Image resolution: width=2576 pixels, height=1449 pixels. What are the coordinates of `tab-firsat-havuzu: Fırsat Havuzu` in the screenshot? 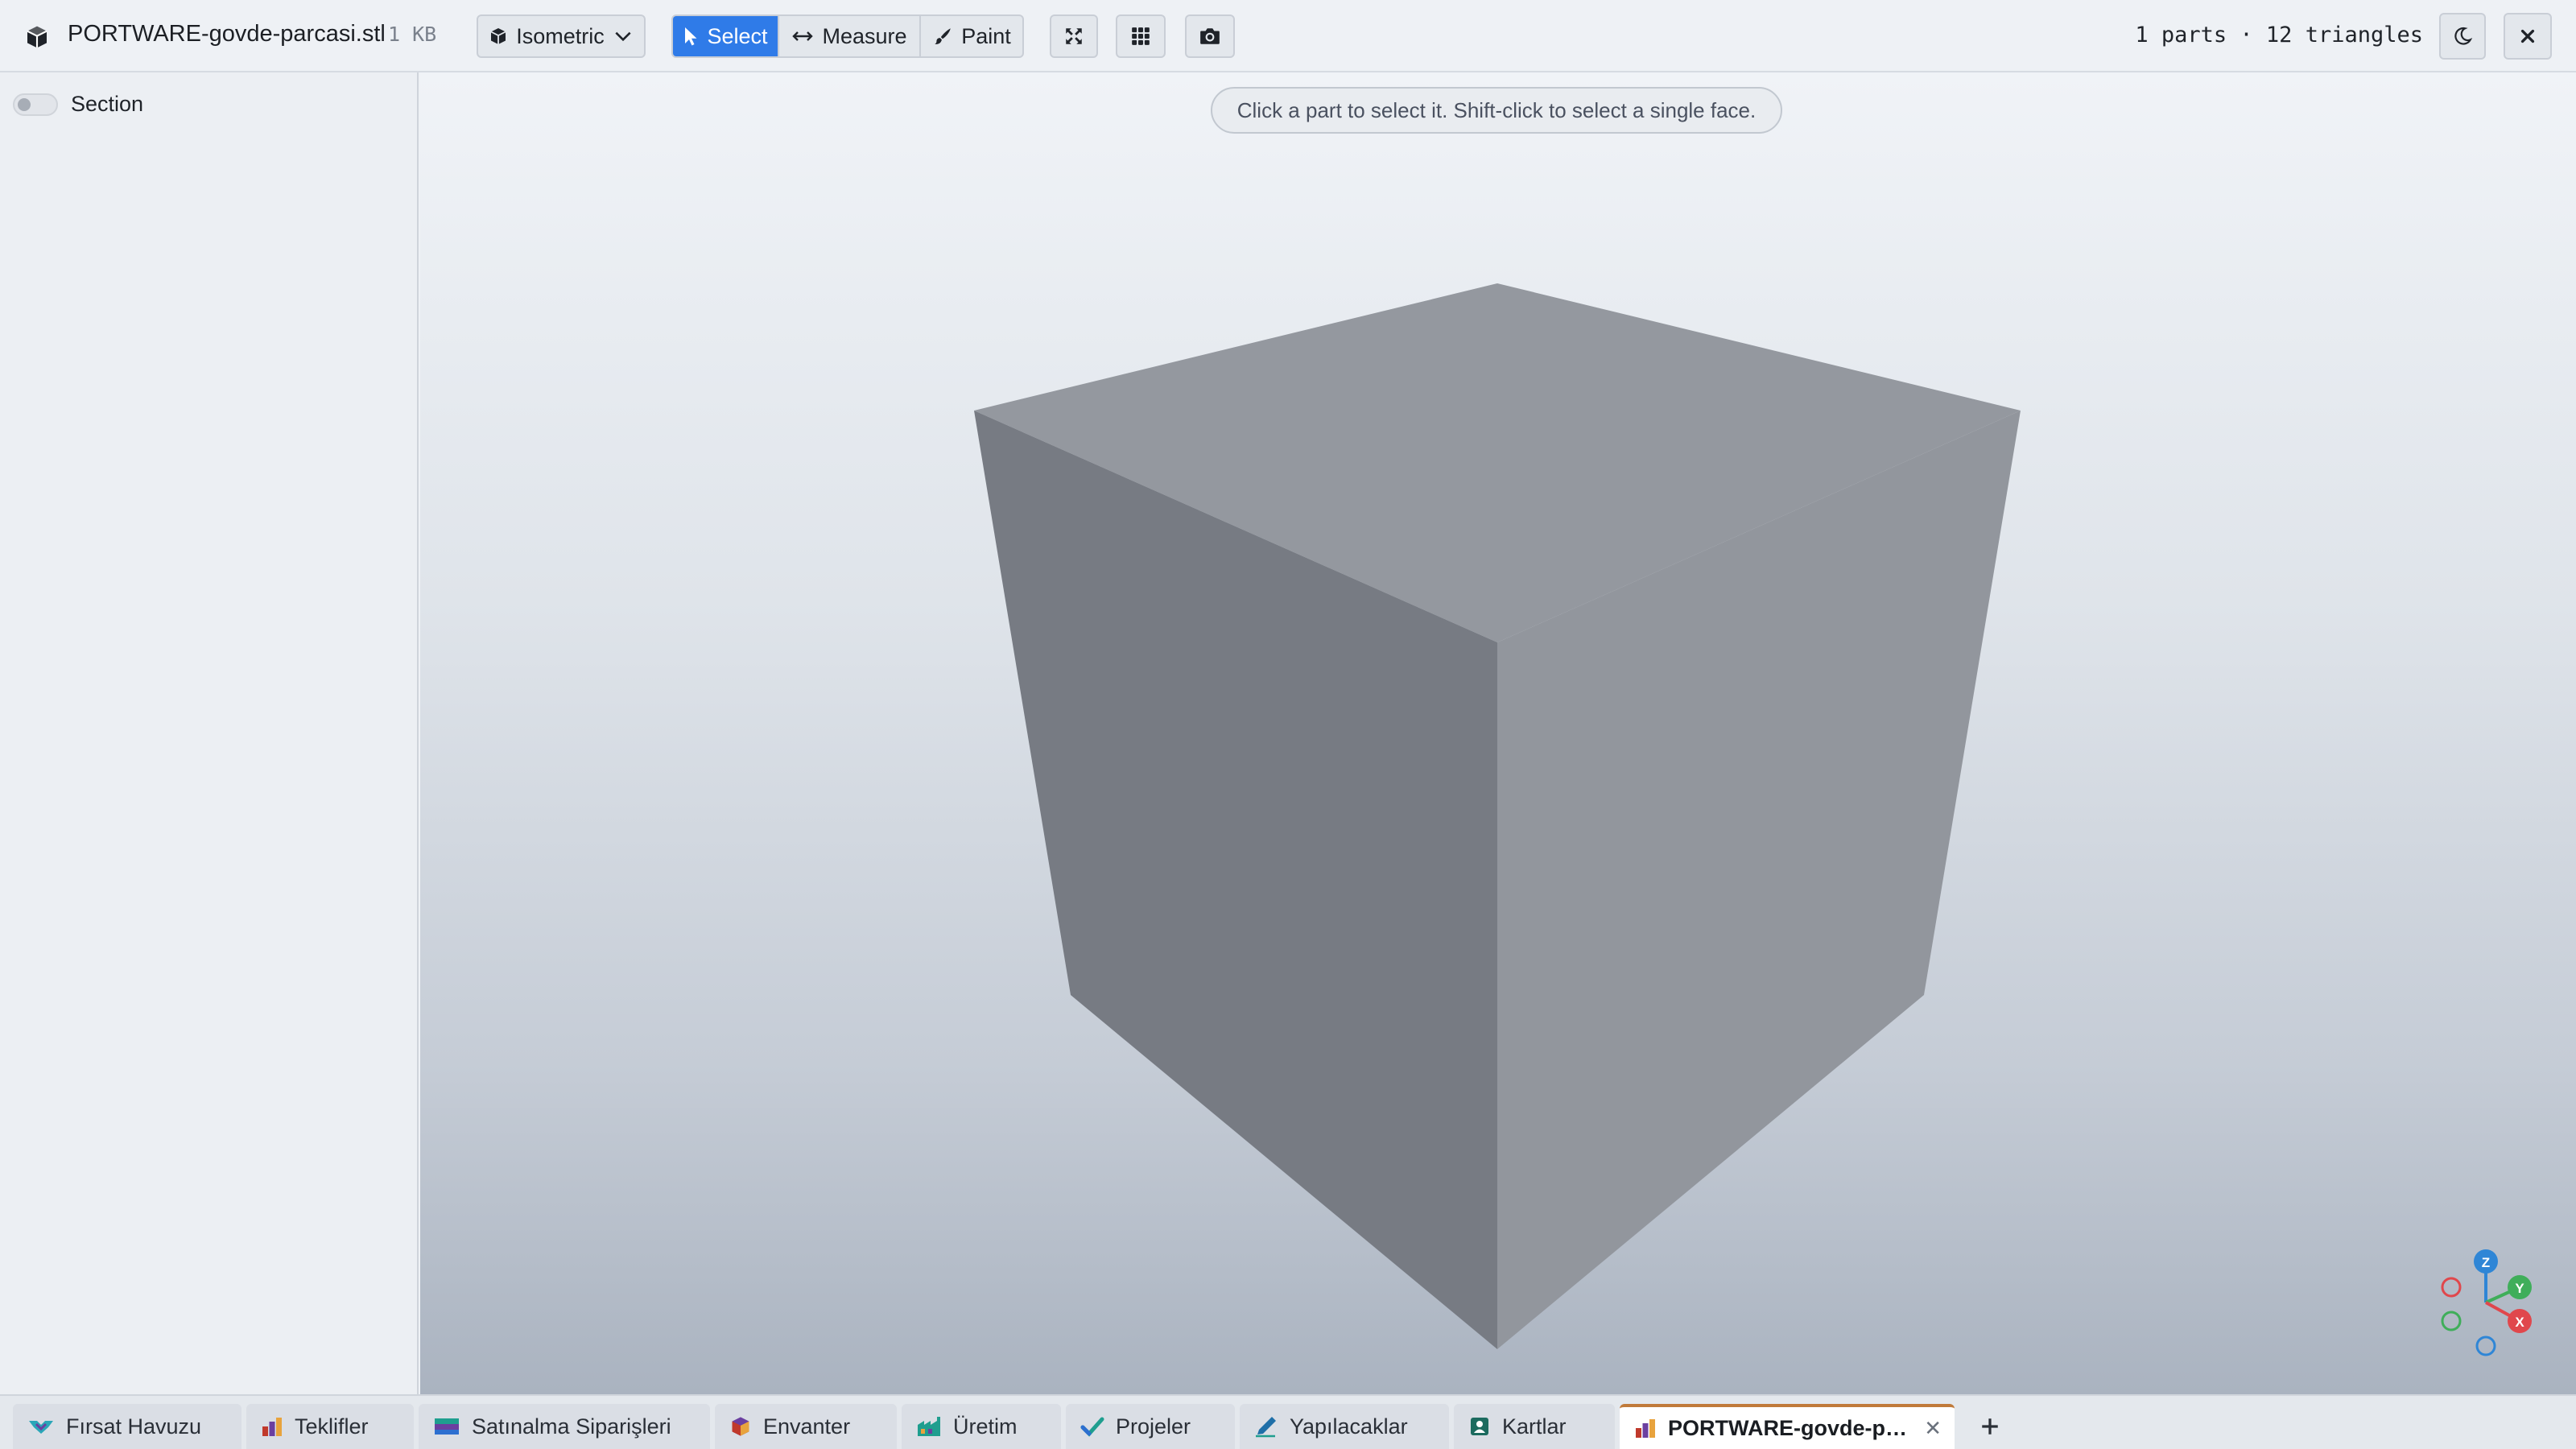 It's located at (127, 1426).